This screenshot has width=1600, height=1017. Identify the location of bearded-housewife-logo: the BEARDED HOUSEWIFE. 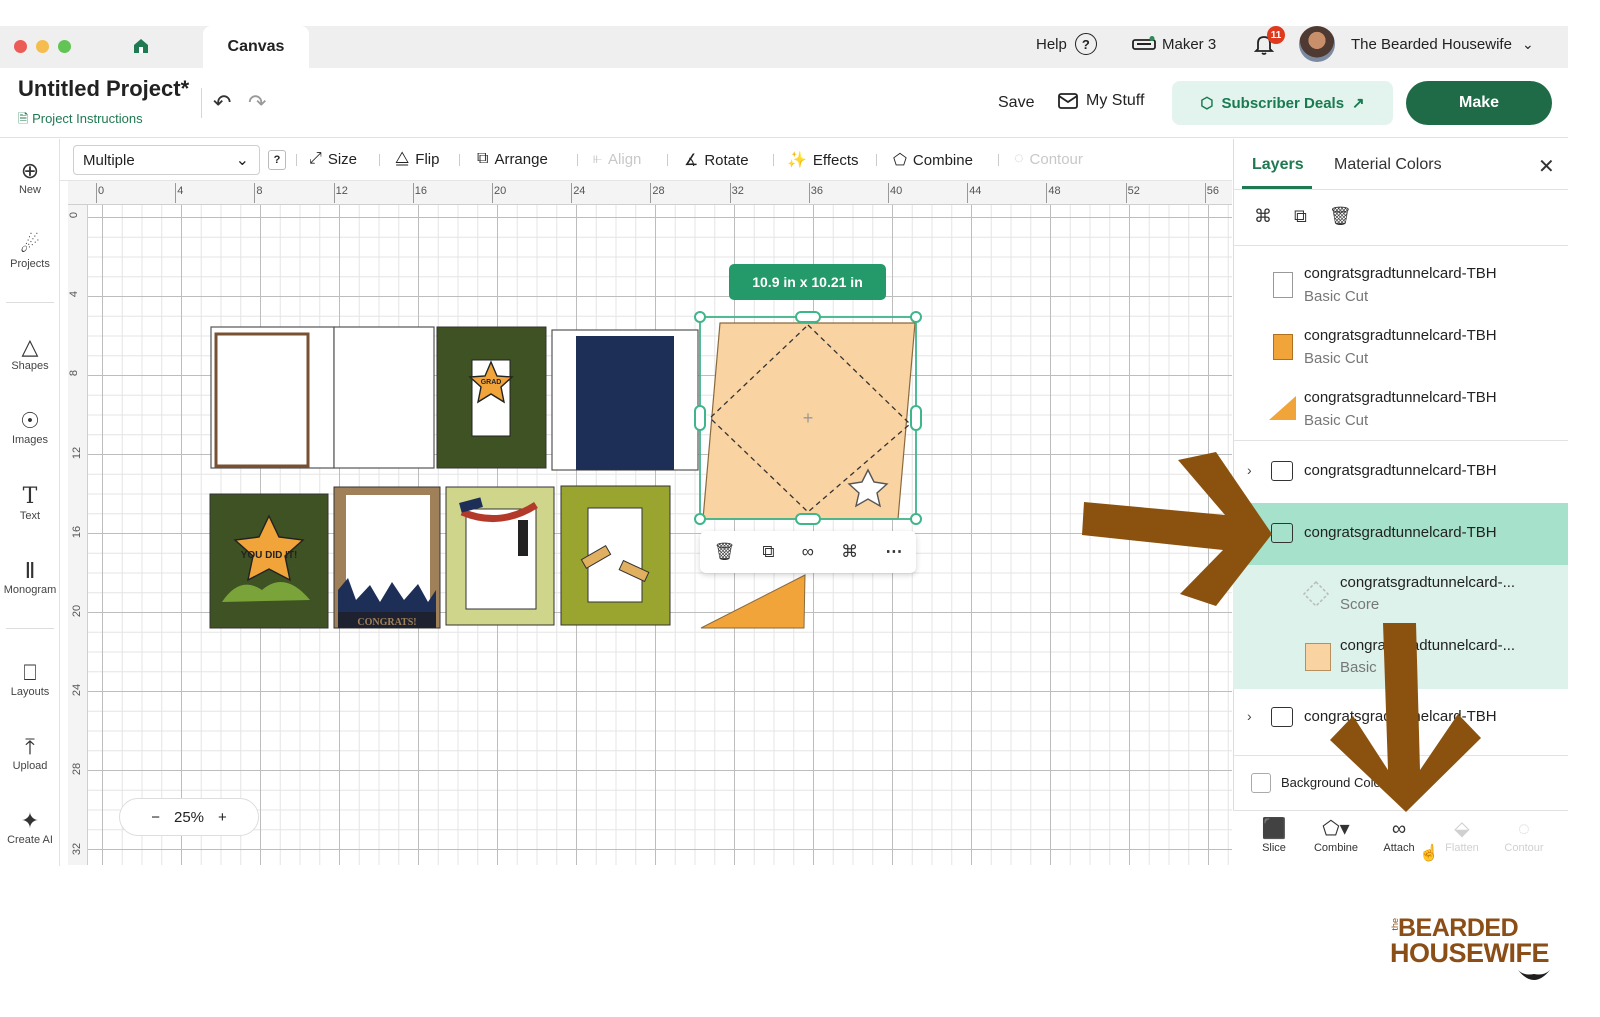
(1475, 949).